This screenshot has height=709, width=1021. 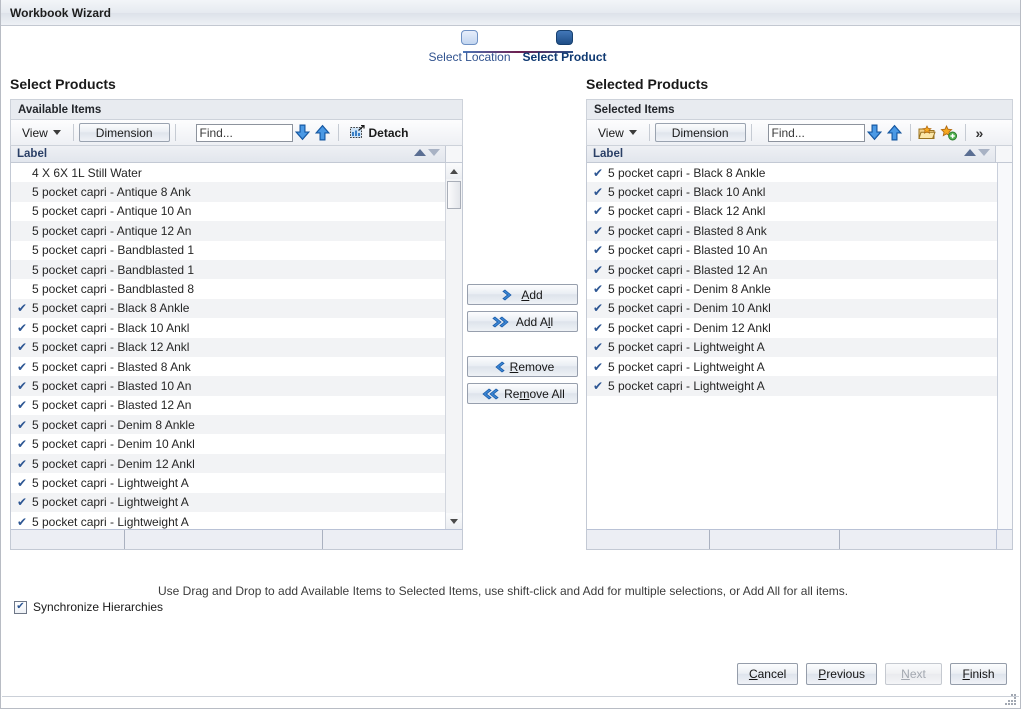 What do you see at coordinates (124, 132) in the screenshot?
I see `dimension-button-left: Dimension` at bounding box center [124, 132].